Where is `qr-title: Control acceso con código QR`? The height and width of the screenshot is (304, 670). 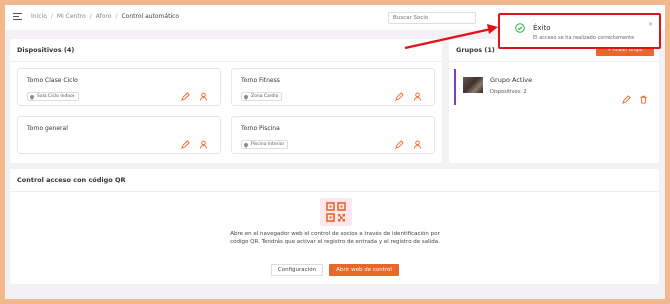 qr-title: Control acceso con código QR is located at coordinates (71, 180).